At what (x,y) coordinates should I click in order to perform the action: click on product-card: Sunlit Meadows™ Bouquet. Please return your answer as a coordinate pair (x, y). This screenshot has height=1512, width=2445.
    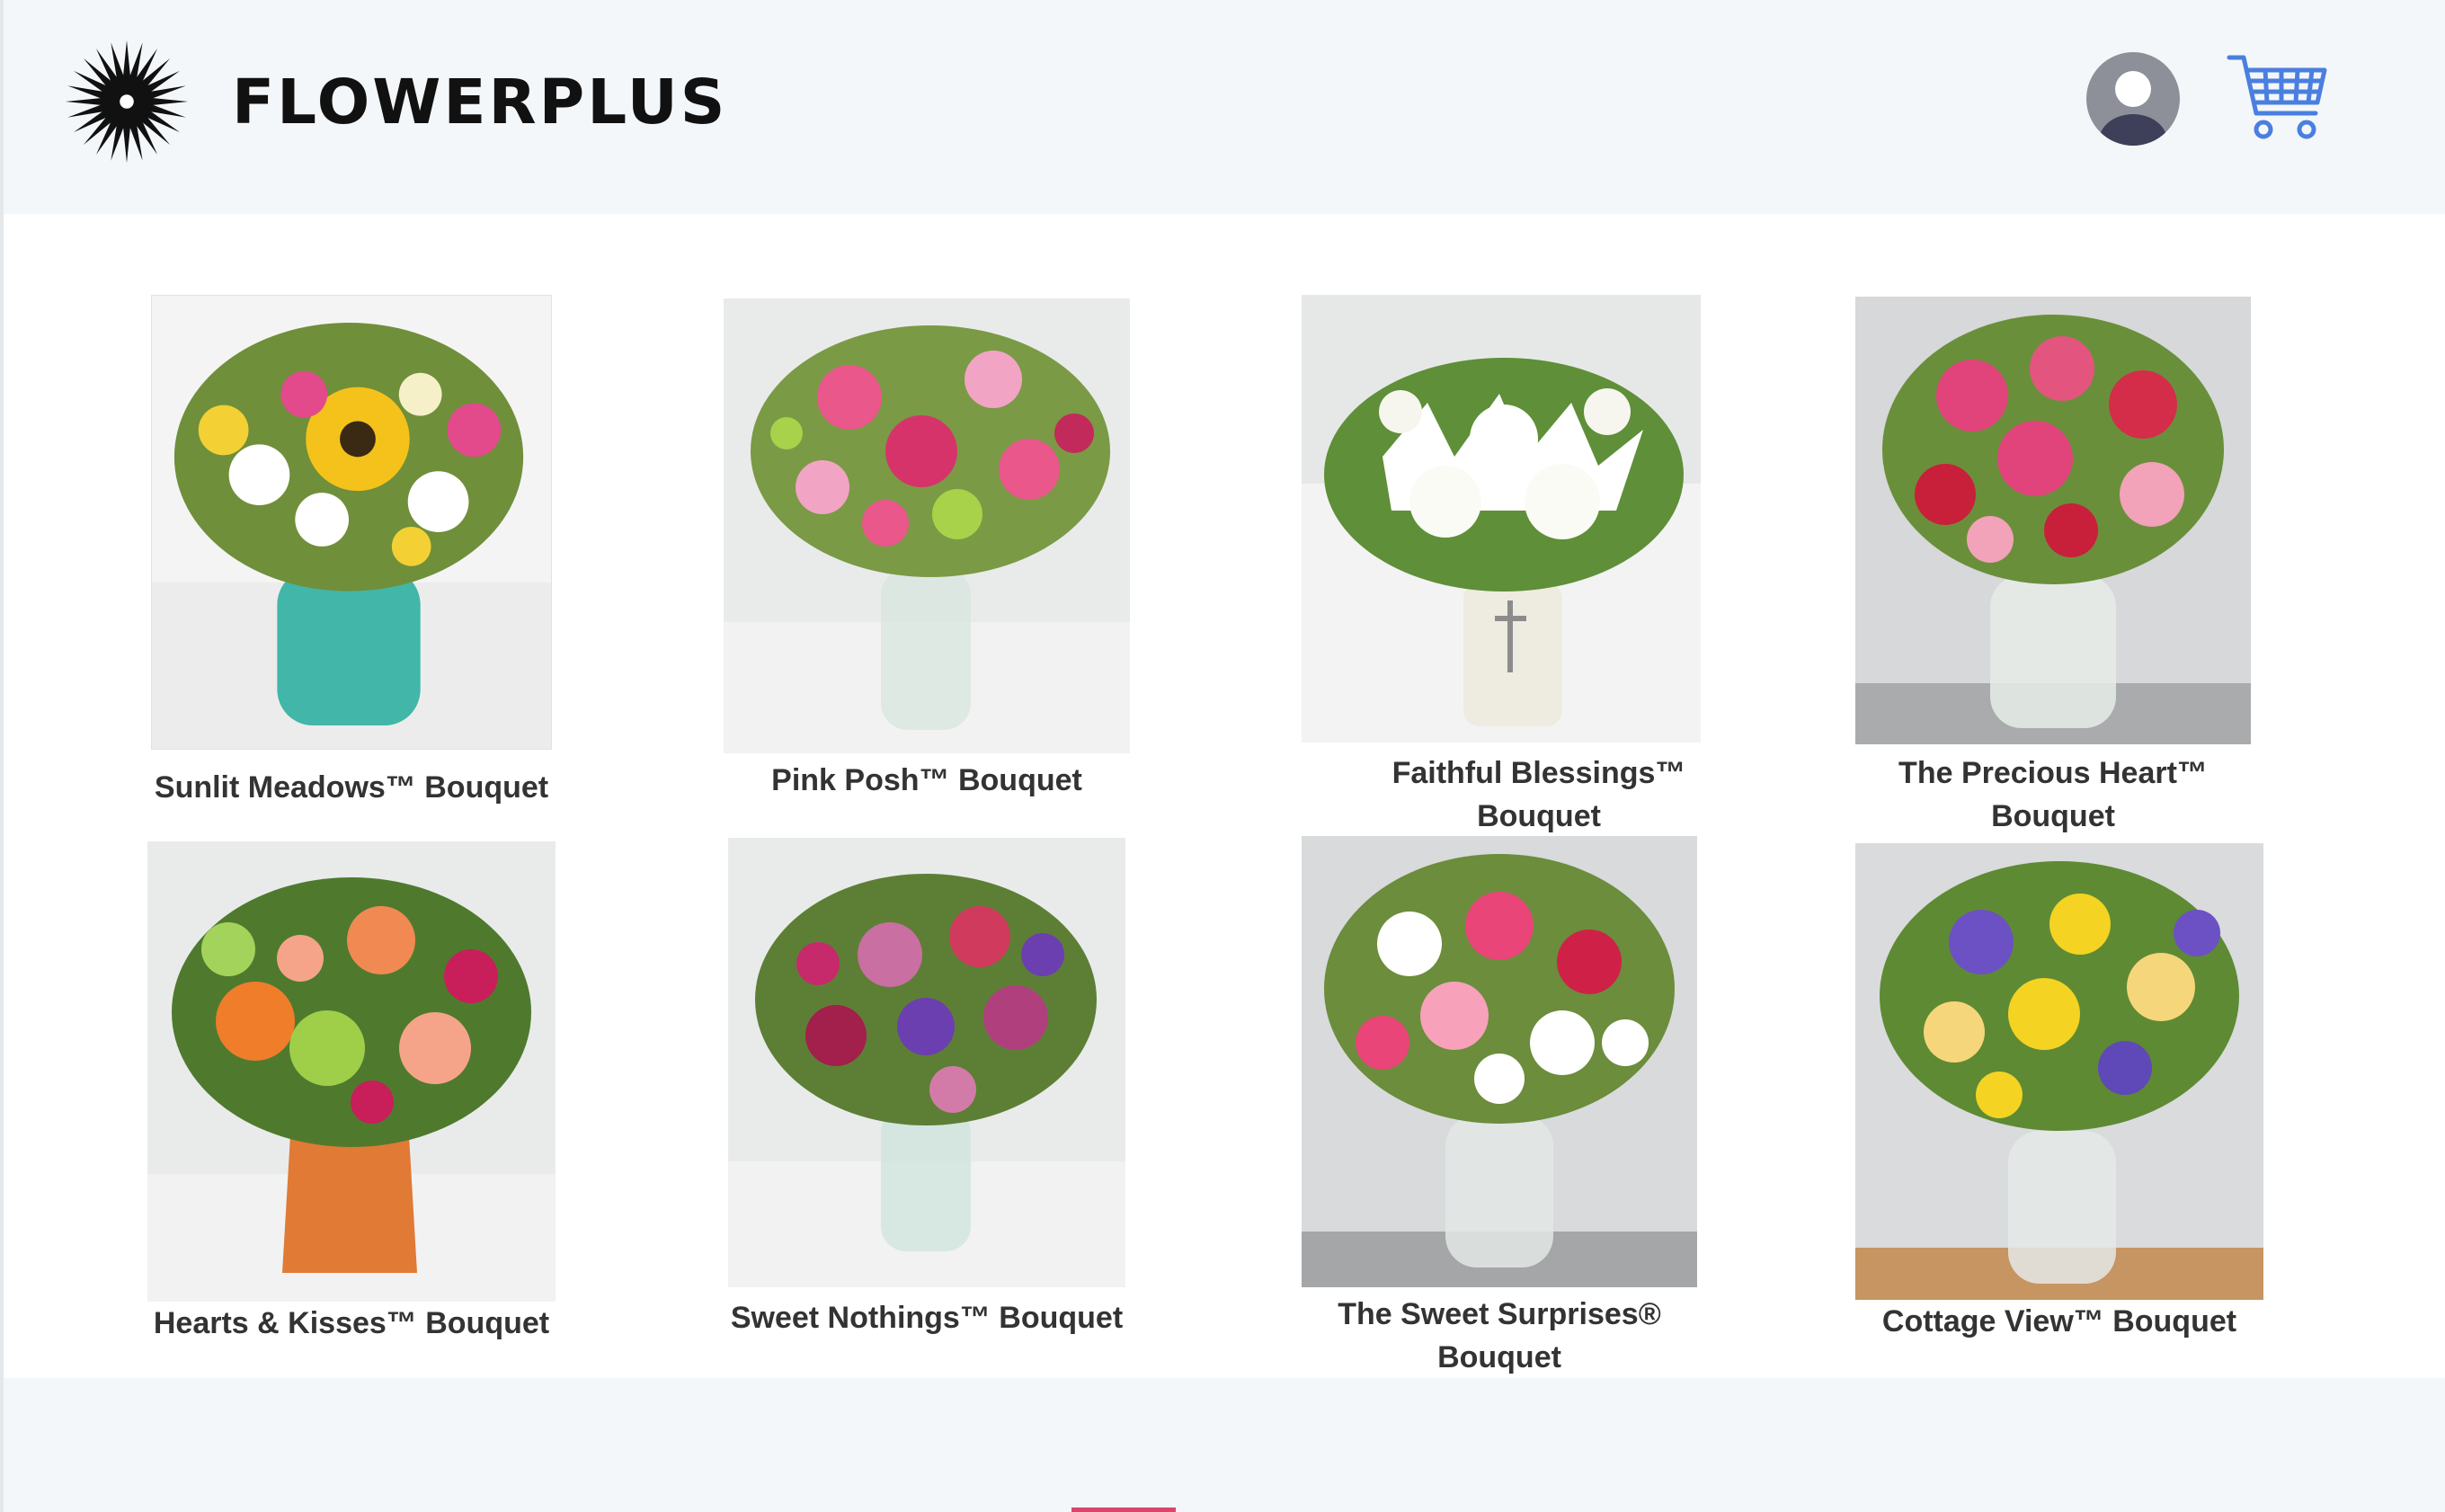
    Looking at the image, I should click on (351, 573).